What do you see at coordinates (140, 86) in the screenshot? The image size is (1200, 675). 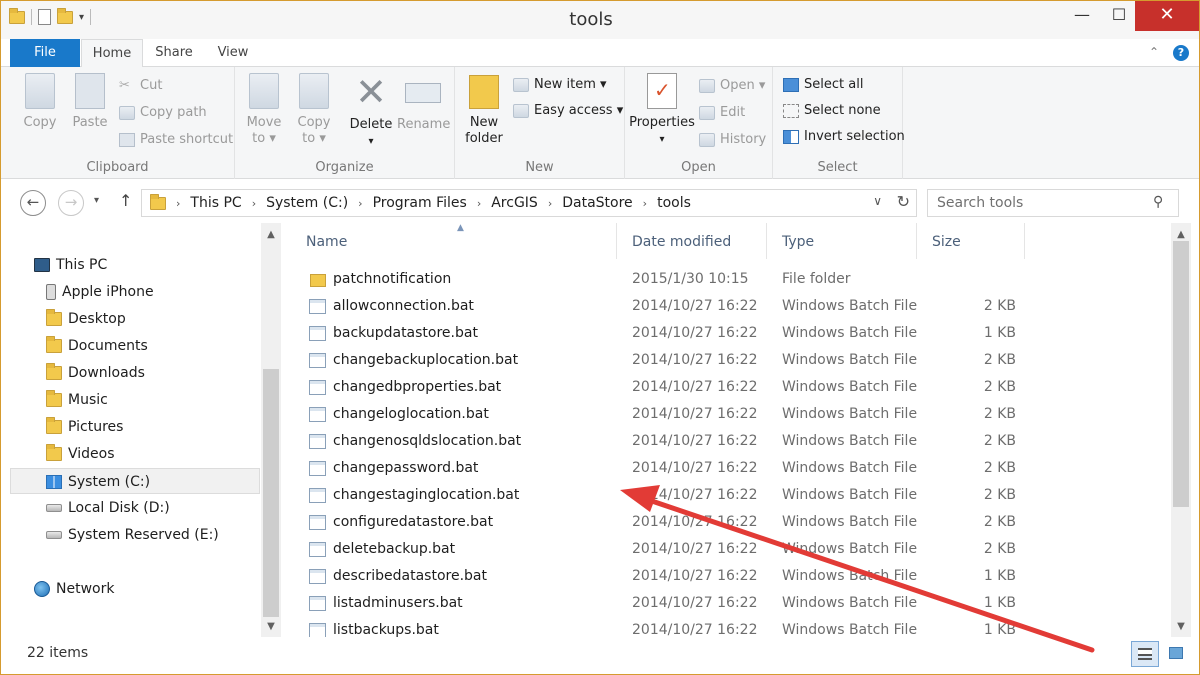 I see `cut-button: ✂ Cut` at bounding box center [140, 86].